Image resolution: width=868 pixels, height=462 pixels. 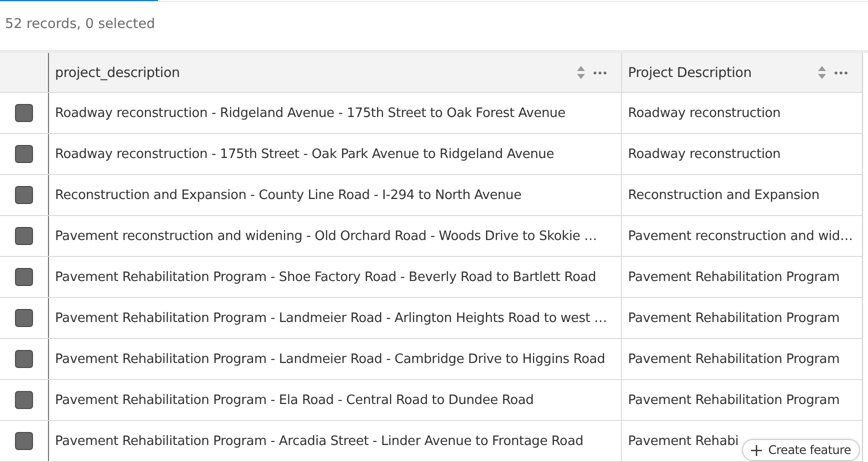 I want to click on table-cell: Roadway reconstruction - Ridgeland Avenue - 175th Street to Oak Forest Avenue, so click(x=310, y=113).